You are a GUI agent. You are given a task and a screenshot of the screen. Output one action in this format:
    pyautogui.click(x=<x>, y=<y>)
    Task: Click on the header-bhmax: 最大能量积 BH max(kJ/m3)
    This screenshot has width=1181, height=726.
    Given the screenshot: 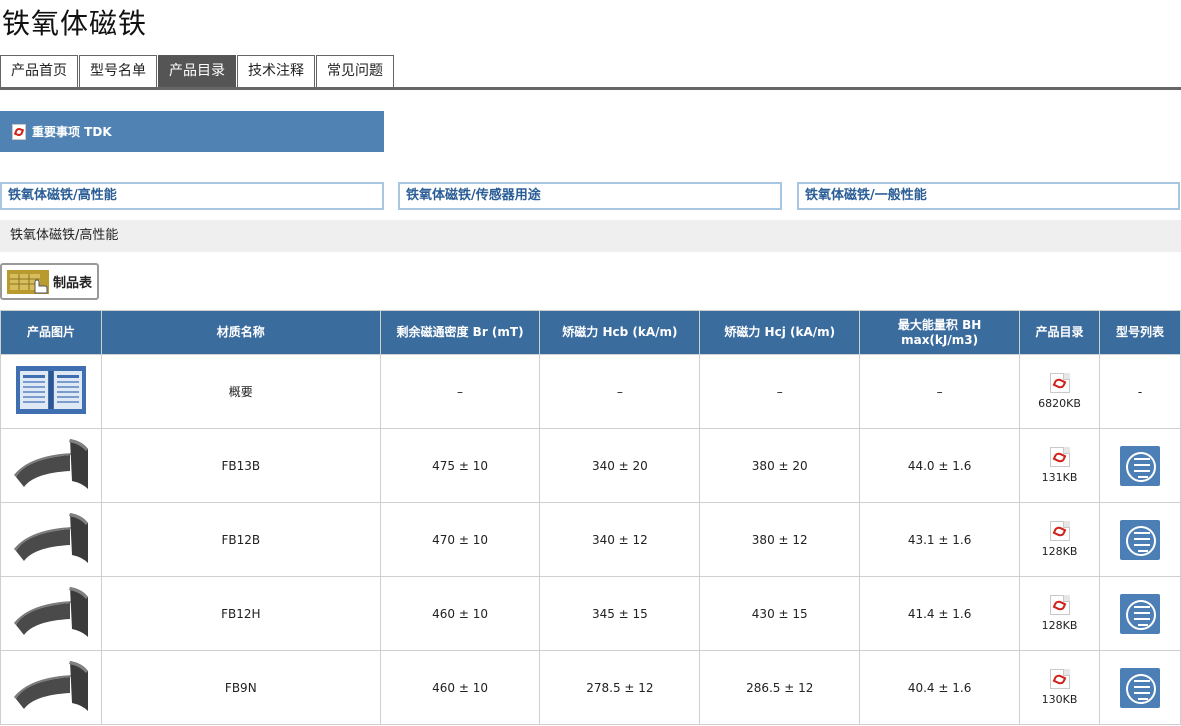 What is the action you would take?
    pyautogui.click(x=940, y=332)
    